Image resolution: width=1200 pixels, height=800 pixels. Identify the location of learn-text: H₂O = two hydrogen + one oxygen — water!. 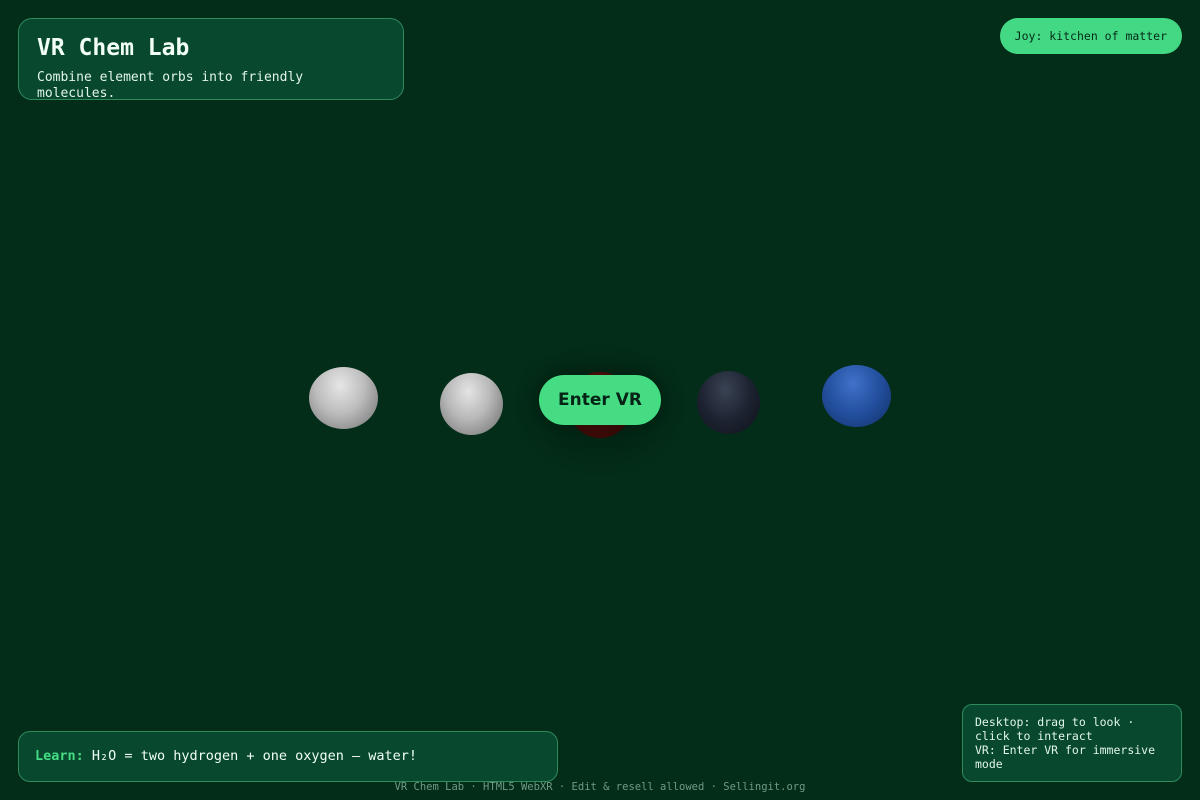
(254, 756).